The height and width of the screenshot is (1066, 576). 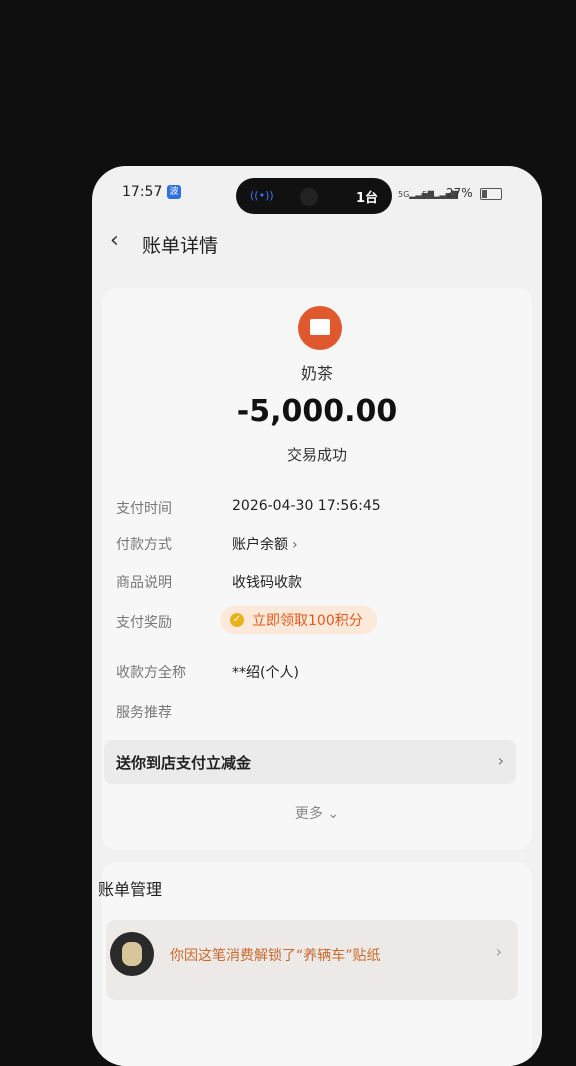 What do you see at coordinates (130, 889) in the screenshot?
I see `section-title: 账单管理` at bounding box center [130, 889].